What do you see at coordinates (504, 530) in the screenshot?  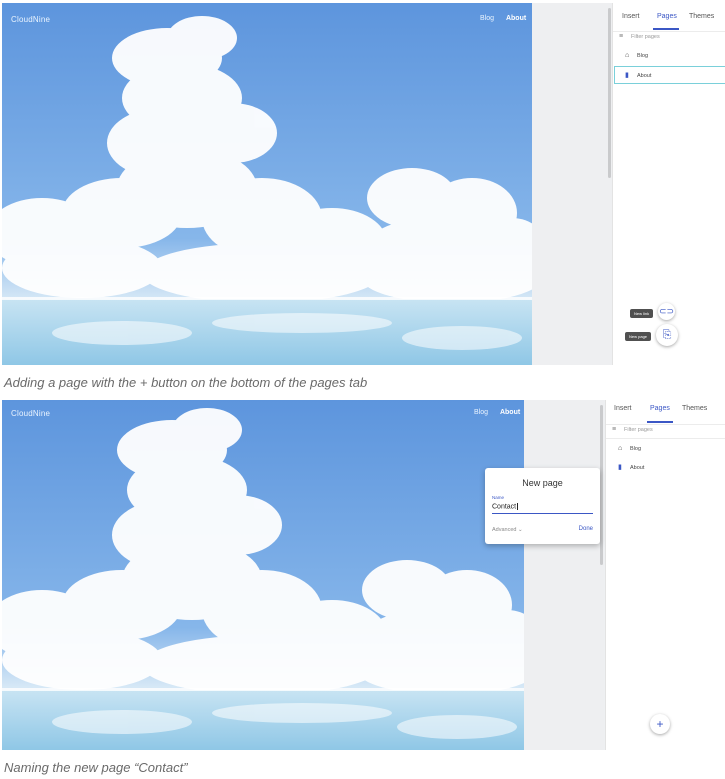 I see `advanced-label: Advanced` at bounding box center [504, 530].